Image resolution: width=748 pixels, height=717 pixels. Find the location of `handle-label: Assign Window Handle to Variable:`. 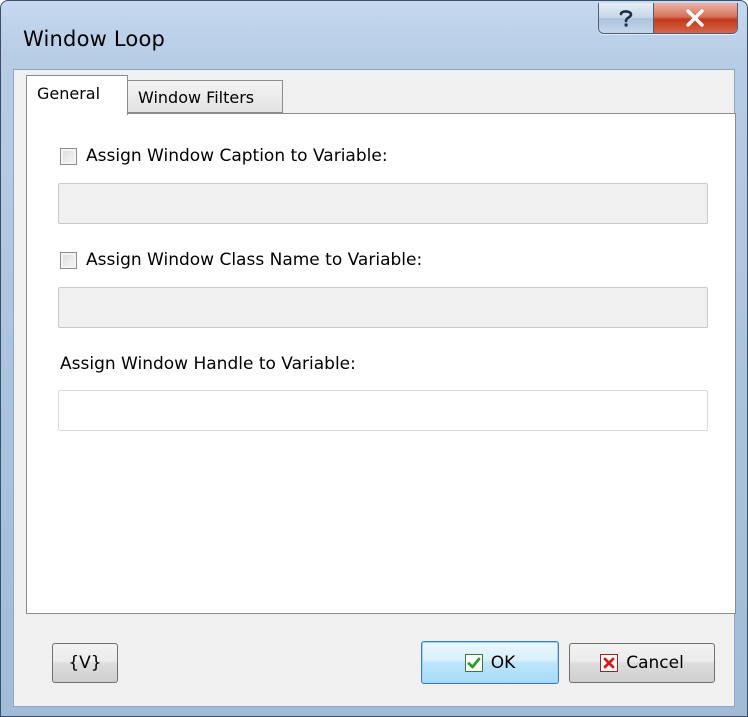

handle-label: Assign Window Handle to Variable: is located at coordinates (208, 364).